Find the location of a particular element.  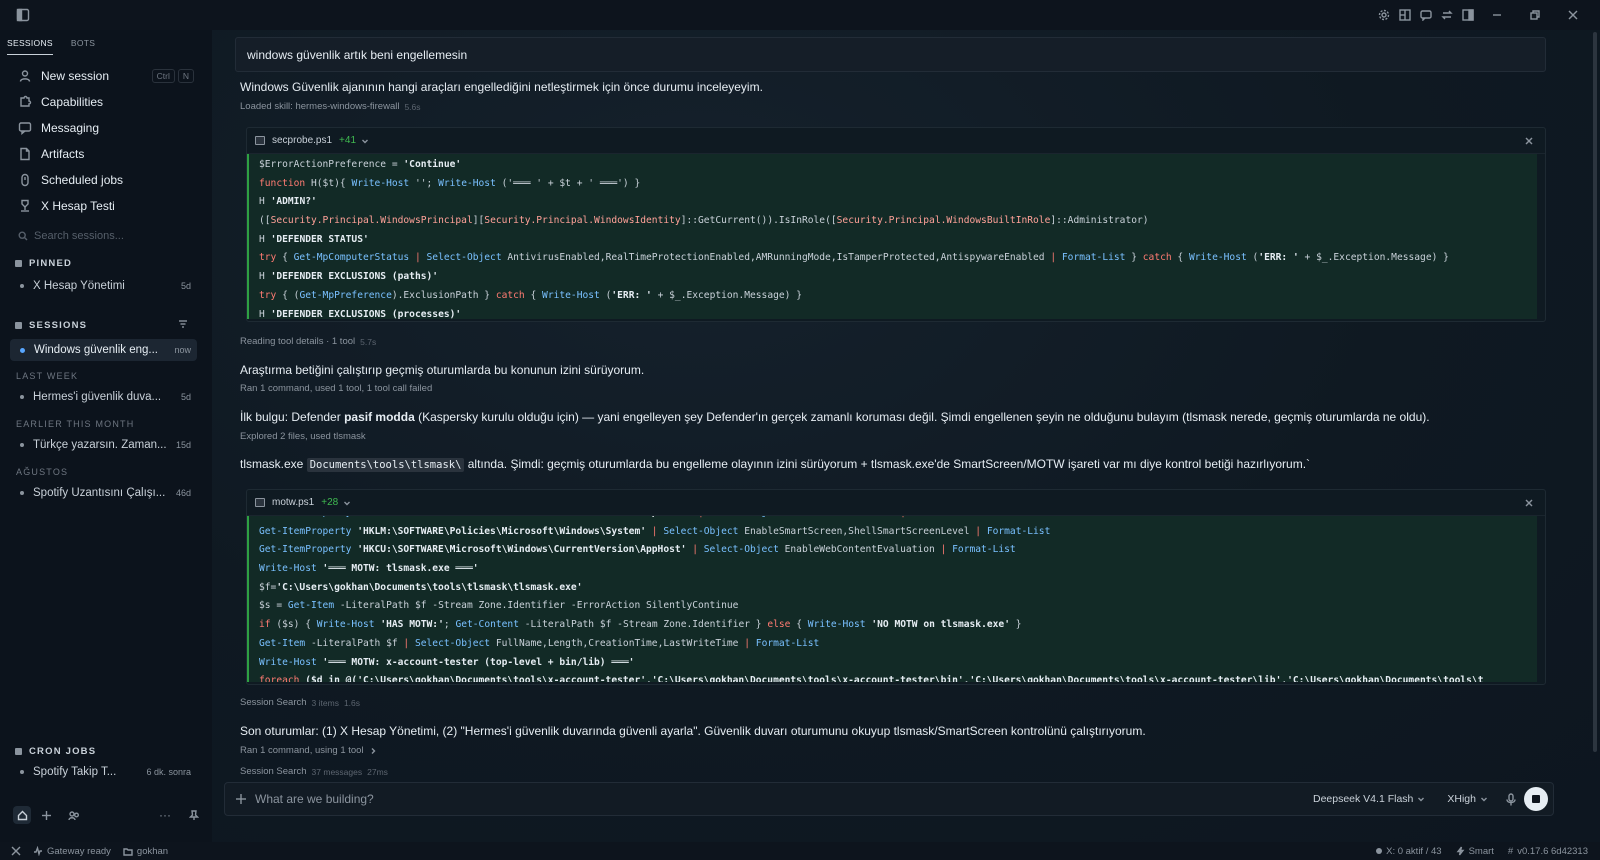

filter-icon is located at coordinates (183, 324).